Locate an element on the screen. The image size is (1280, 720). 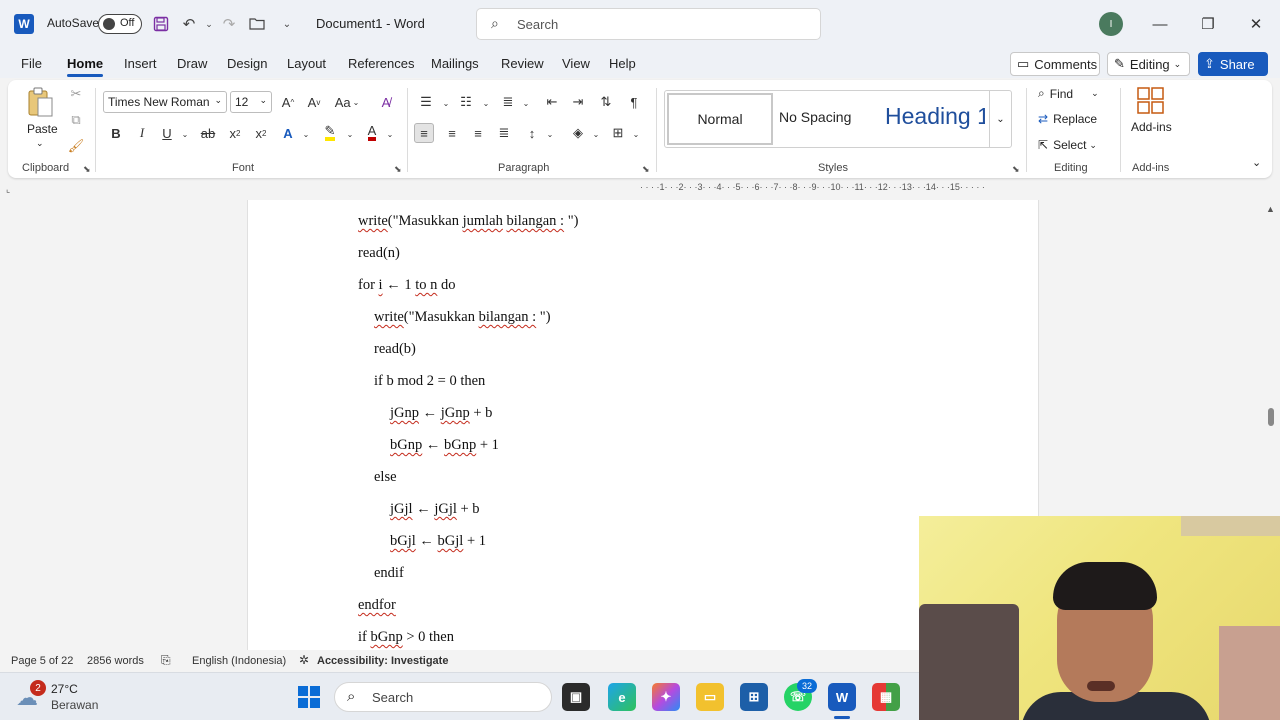
addins-label: Add-ins is located at coordinates (1151, 127).